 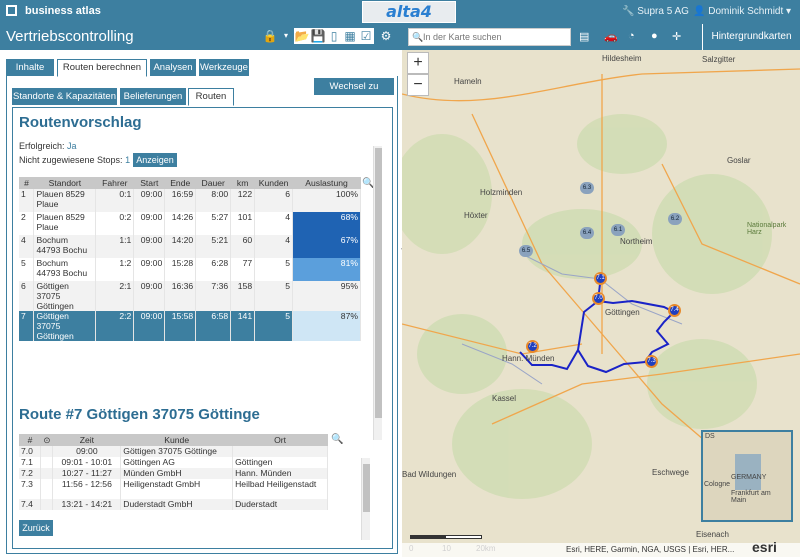 I want to click on cell-ort: Duderstadt, so click(x=280, y=504).